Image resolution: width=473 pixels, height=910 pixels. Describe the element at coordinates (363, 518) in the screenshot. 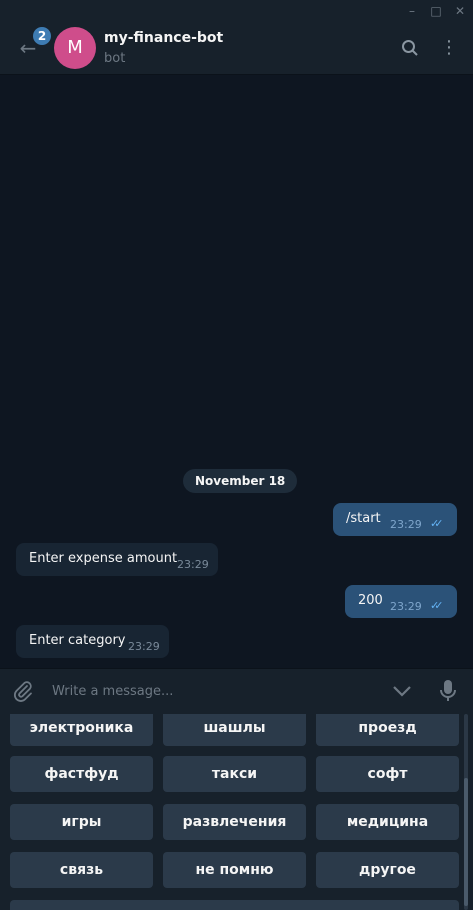

I see `message-text: /start` at that location.